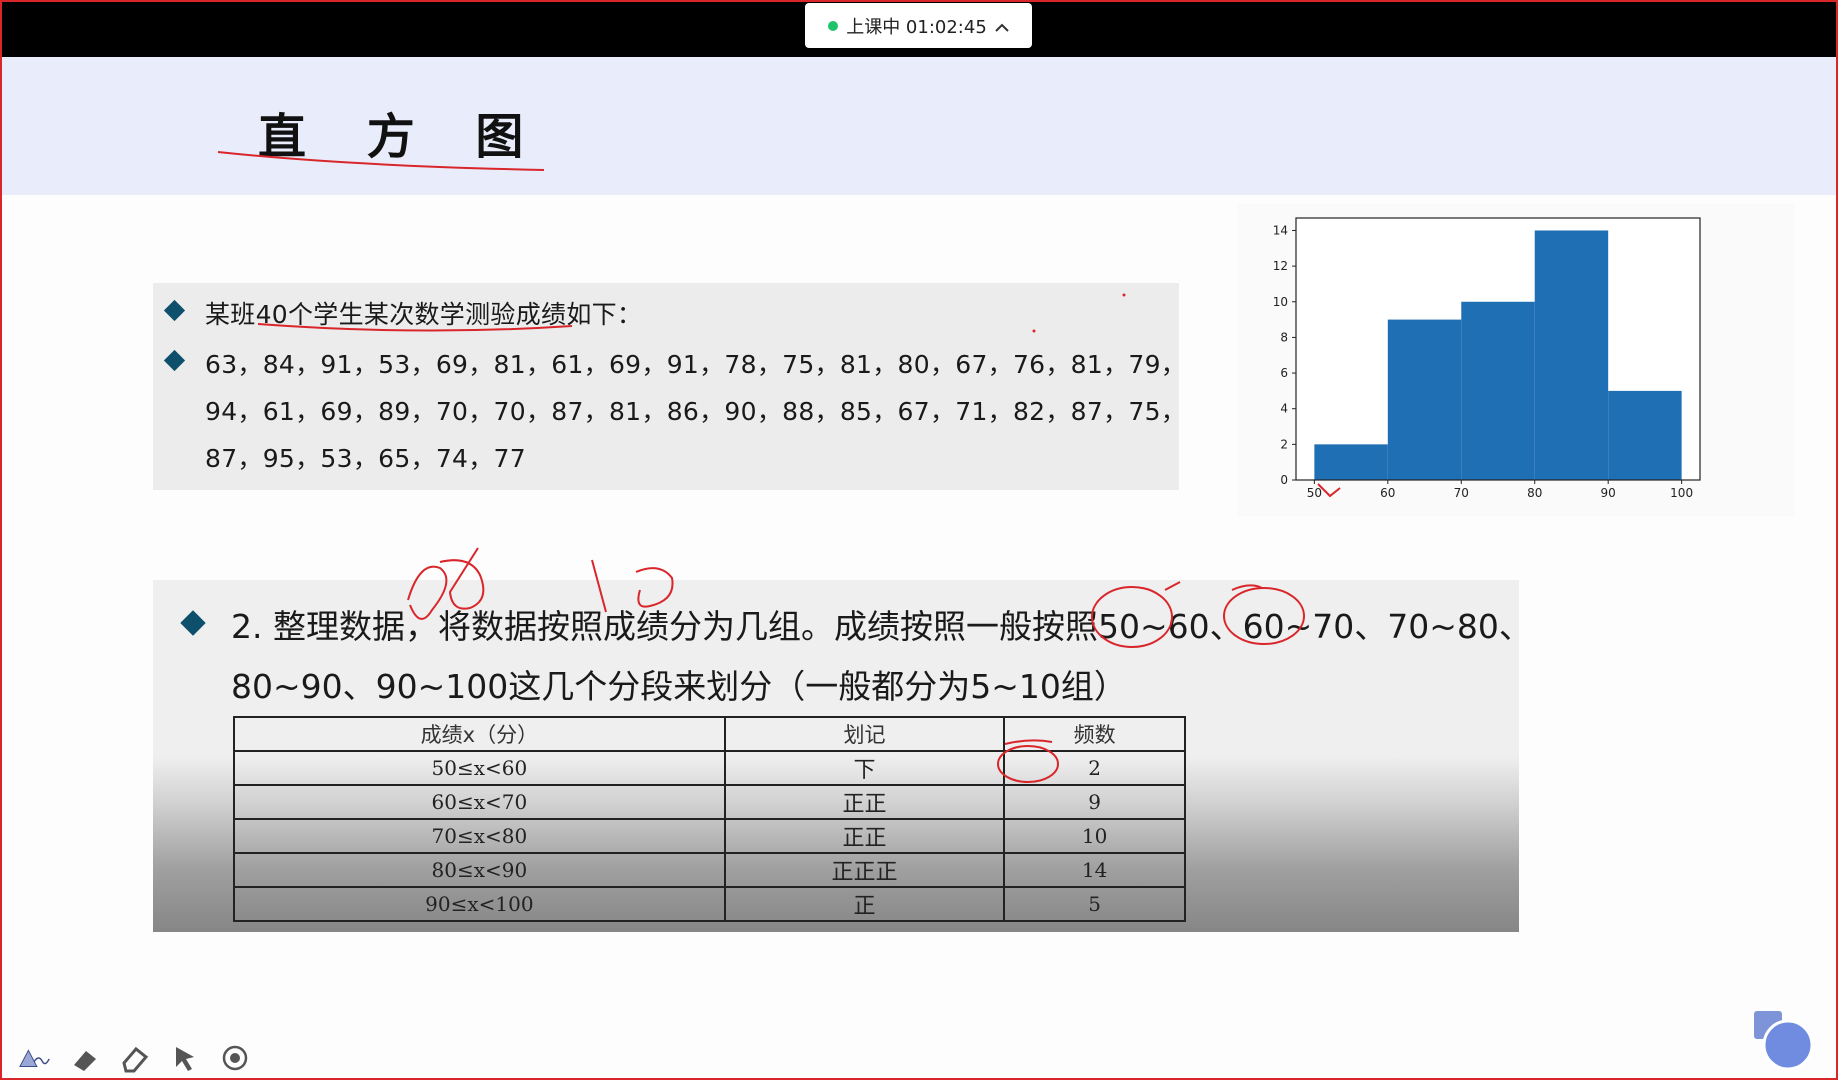 The height and width of the screenshot is (1080, 1838). What do you see at coordinates (1094, 734) in the screenshot?
I see `table-header-frequency: 频数` at bounding box center [1094, 734].